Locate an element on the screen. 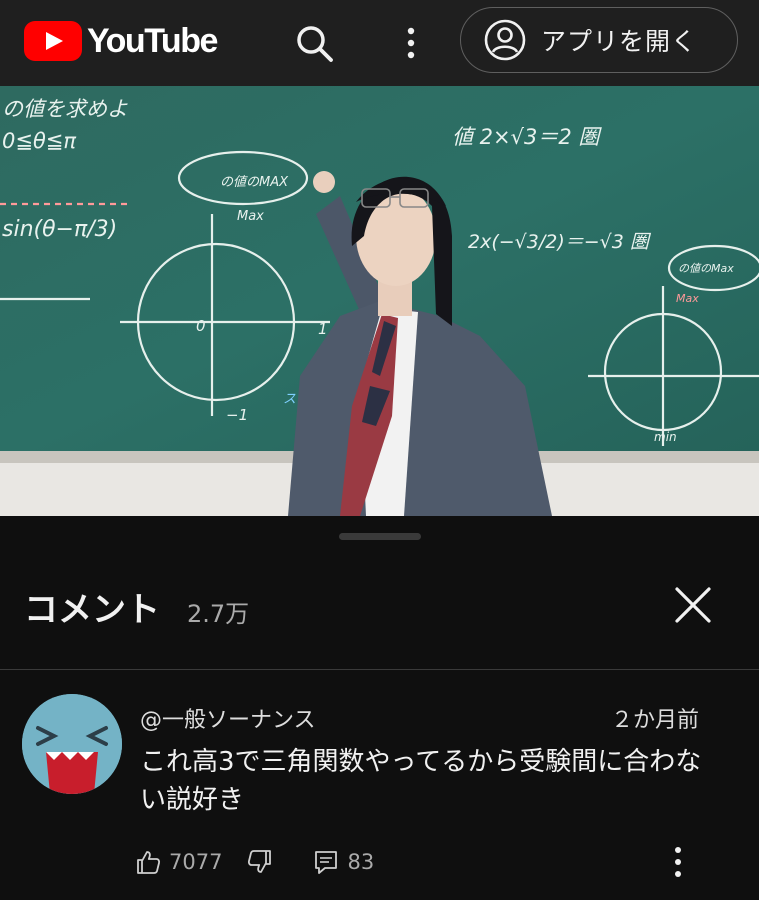  dislike-icon is located at coordinates (260, 861).